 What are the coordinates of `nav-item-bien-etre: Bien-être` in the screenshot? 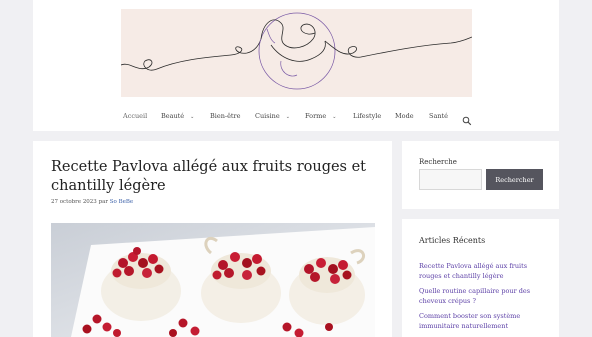 It's located at (225, 116).